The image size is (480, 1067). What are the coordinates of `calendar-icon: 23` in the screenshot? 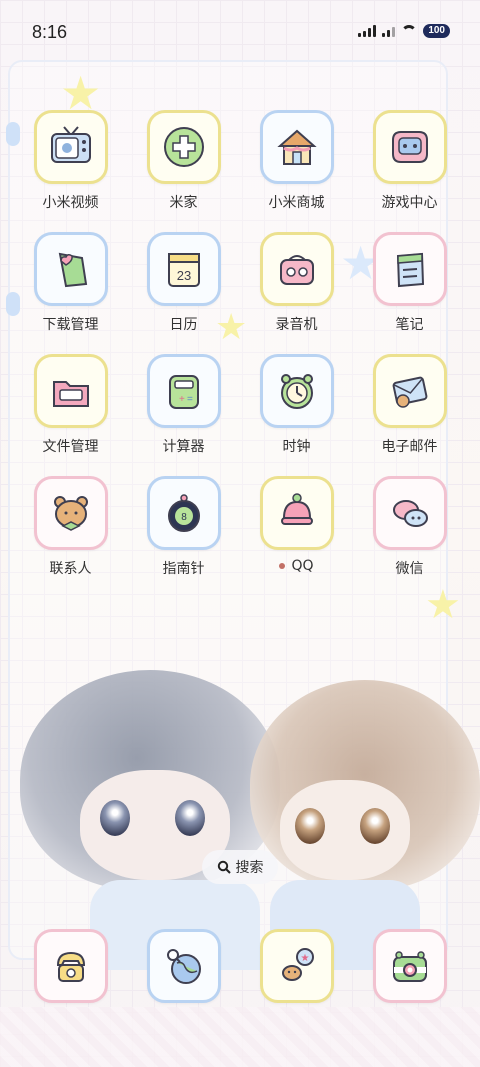 It's located at (183, 269).